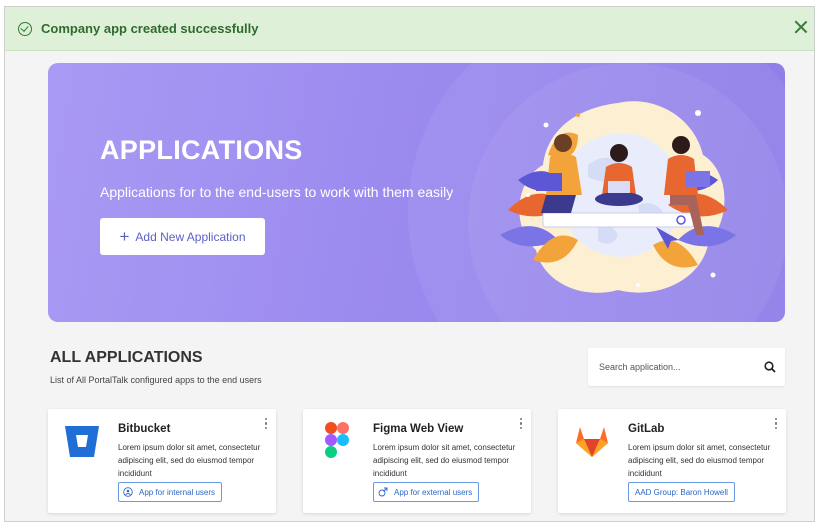  Describe the element at coordinates (383, 492) in the screenshot. I see `link-icon` at that location.